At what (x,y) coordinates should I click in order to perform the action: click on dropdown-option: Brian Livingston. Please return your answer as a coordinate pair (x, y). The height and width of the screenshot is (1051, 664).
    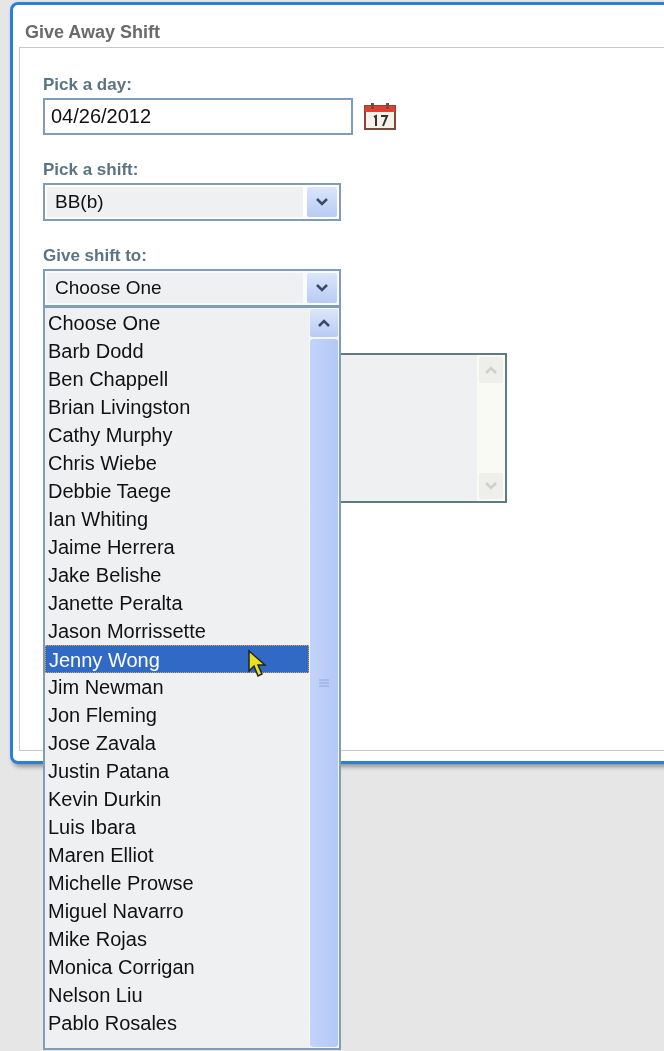
    Looking at the image, I should click on (177, 407).